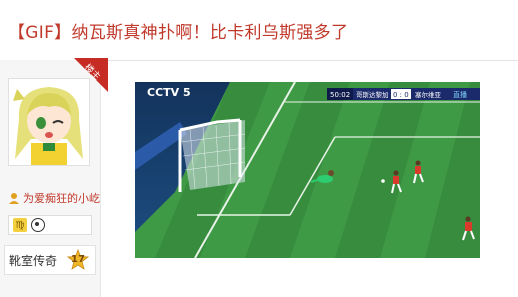 This screenshot has width=518, height=297. I want to click on post-title: 【GIF】纳瓦斯真神扑啊！比卡利乌斯强多了, so click(178, 33).